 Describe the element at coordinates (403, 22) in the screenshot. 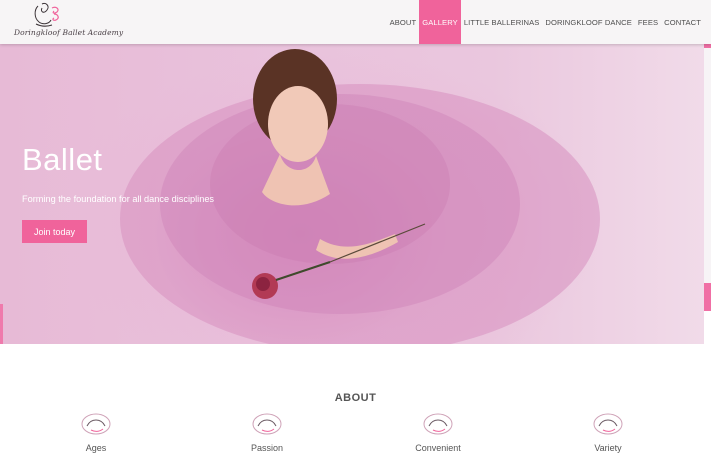

I see `nav-about: ABOUT` at that location.